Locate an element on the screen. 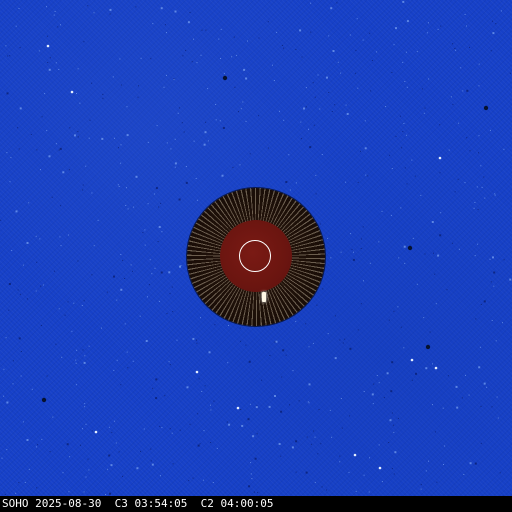 The width and height of the screenshot is (512, 512). sun-disk-outline is located at coordinates (255, 256).